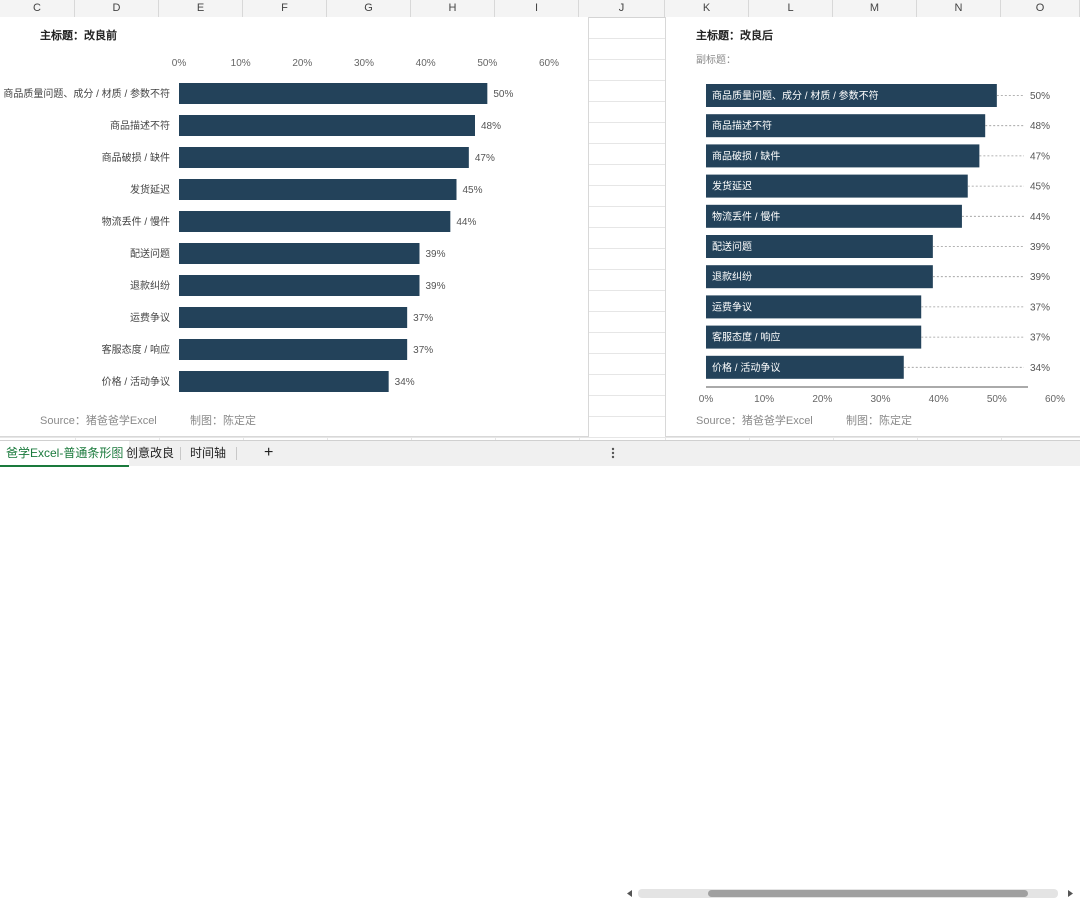 The image size is (1080, 898). What do you see at coordinates (1070, 893) in the screenshot?
I see `scroll-right-icon` at bounding box center [1070, 893].